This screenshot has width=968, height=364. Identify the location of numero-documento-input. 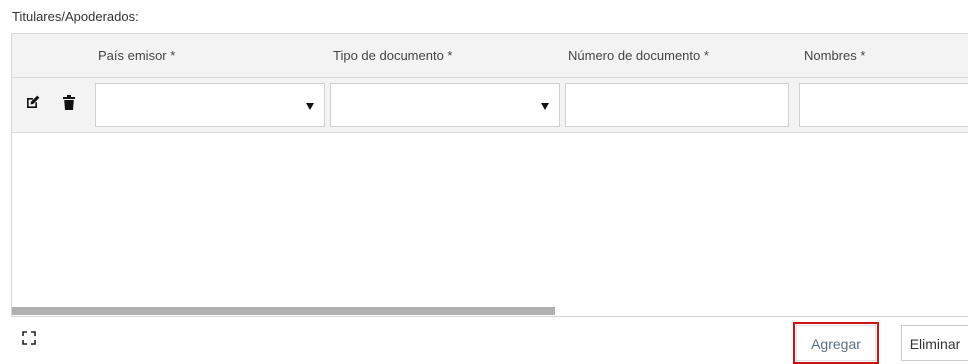
(677, 105).